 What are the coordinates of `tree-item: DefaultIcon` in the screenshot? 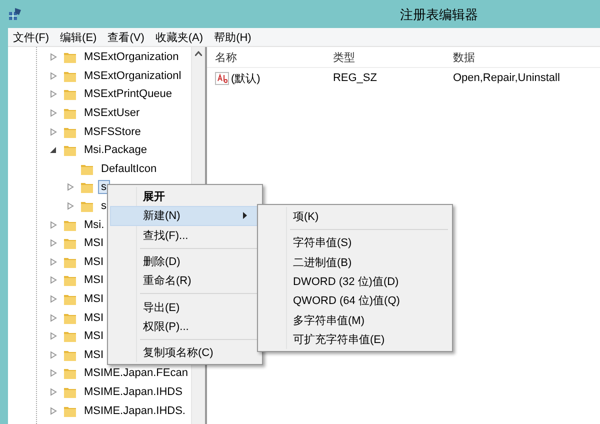 It's located at (129, 169).